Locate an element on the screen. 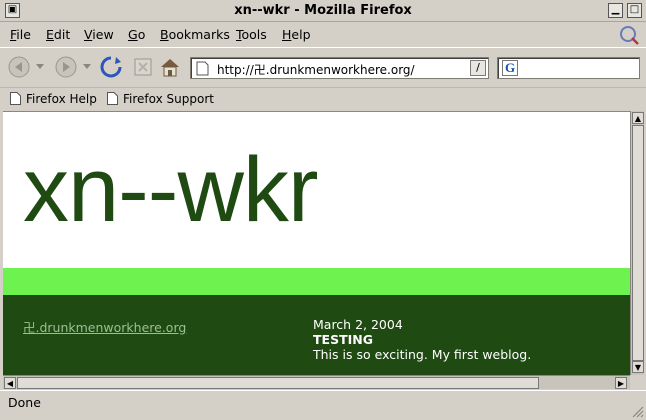 Image resolution: width=646 pixels, height=420 pixels. menu-view: View is located at coordinates (99, 34).